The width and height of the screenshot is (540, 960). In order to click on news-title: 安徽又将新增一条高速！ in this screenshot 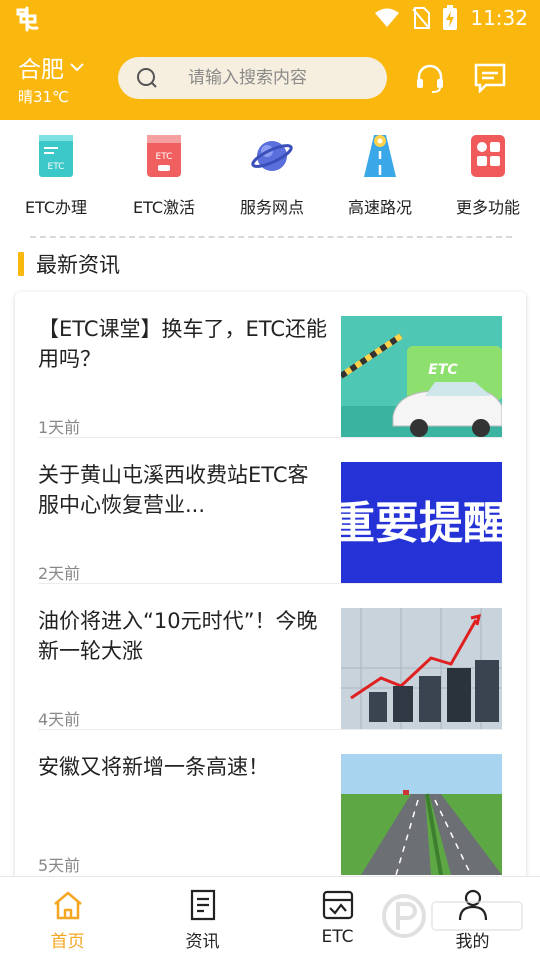, I will do `click(153, 767)`.